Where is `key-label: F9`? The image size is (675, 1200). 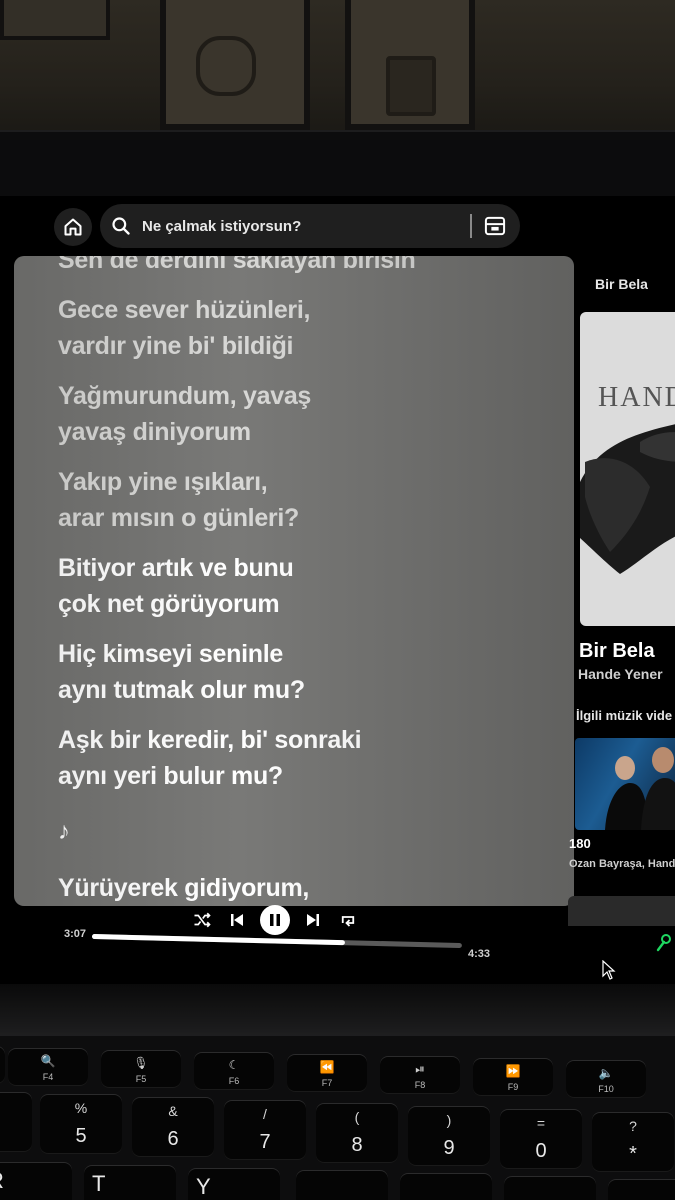
key-label: F9 is located at coordinates (513, 1087).